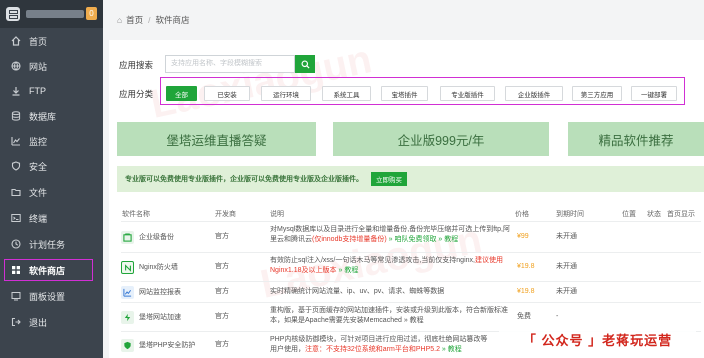  Describe the element at coordinates (181, 93) in the screenshot. I see `tab-all: 全部` at that location.